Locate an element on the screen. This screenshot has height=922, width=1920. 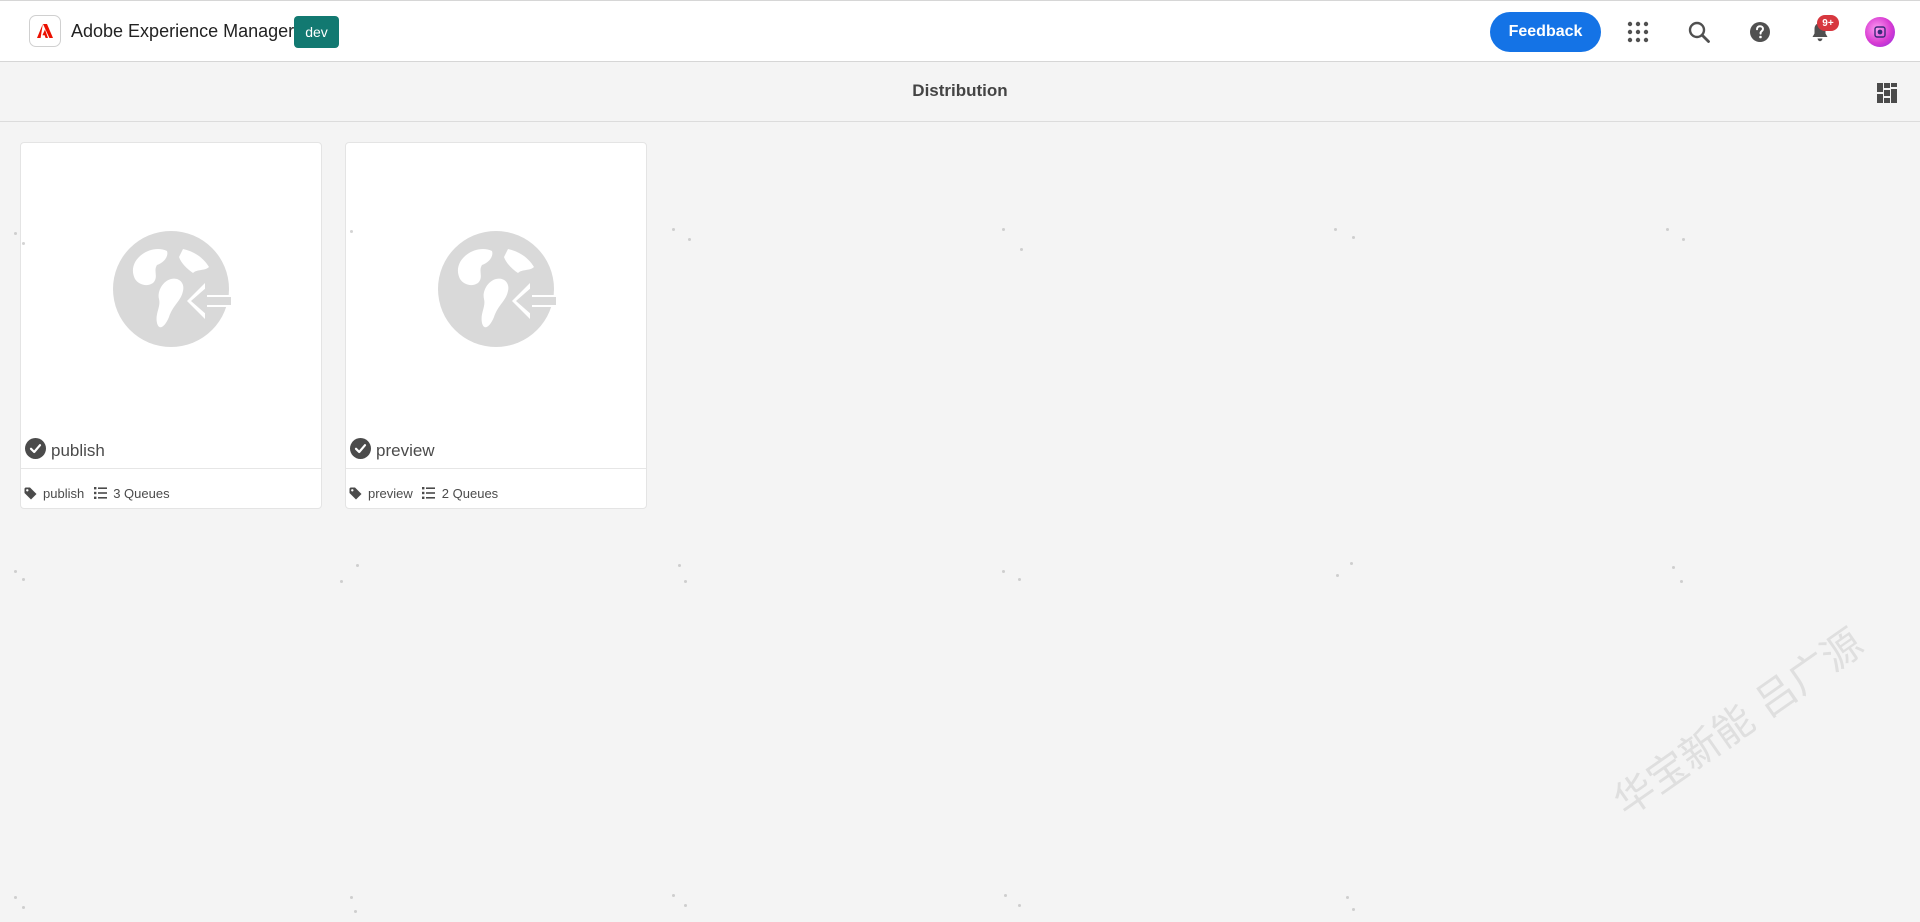
agent-card-publish: publish publish 3 Queues is located at coordinates (171, 325).